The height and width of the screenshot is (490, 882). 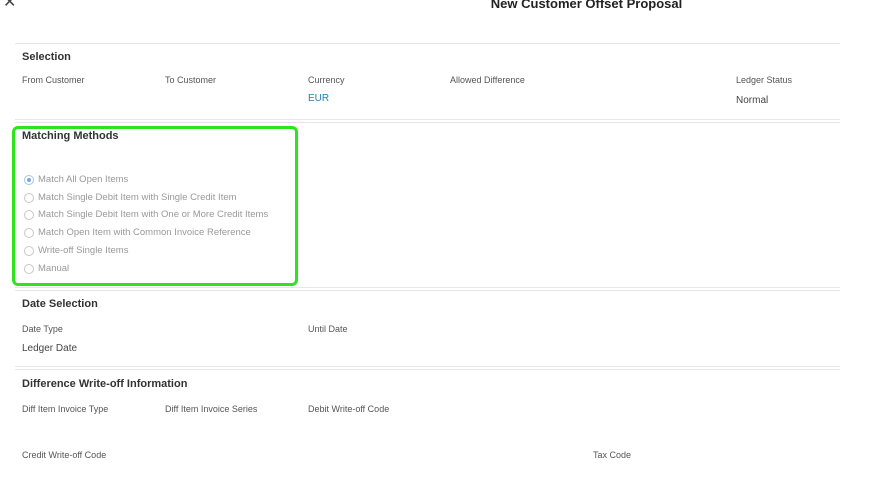 I want to click on allowed-difference-label: Allowed Difference, so click(x=487, y=80).